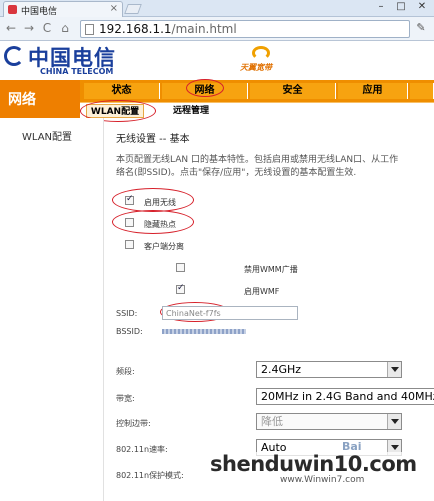 The image size is (434, 501). Describe the element at coordinates (40, 99) in the screenshot. I see `section-heading: 网络` at that location.